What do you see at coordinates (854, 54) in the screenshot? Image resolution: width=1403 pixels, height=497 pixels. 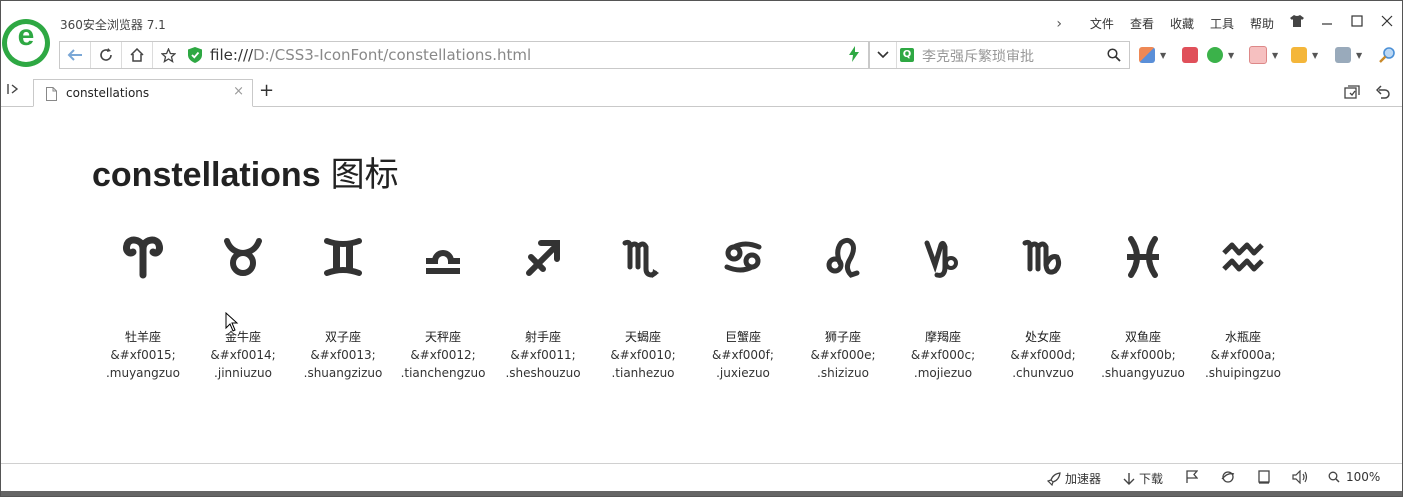 I see `lightning-icon` at bounding box center [854, 54].